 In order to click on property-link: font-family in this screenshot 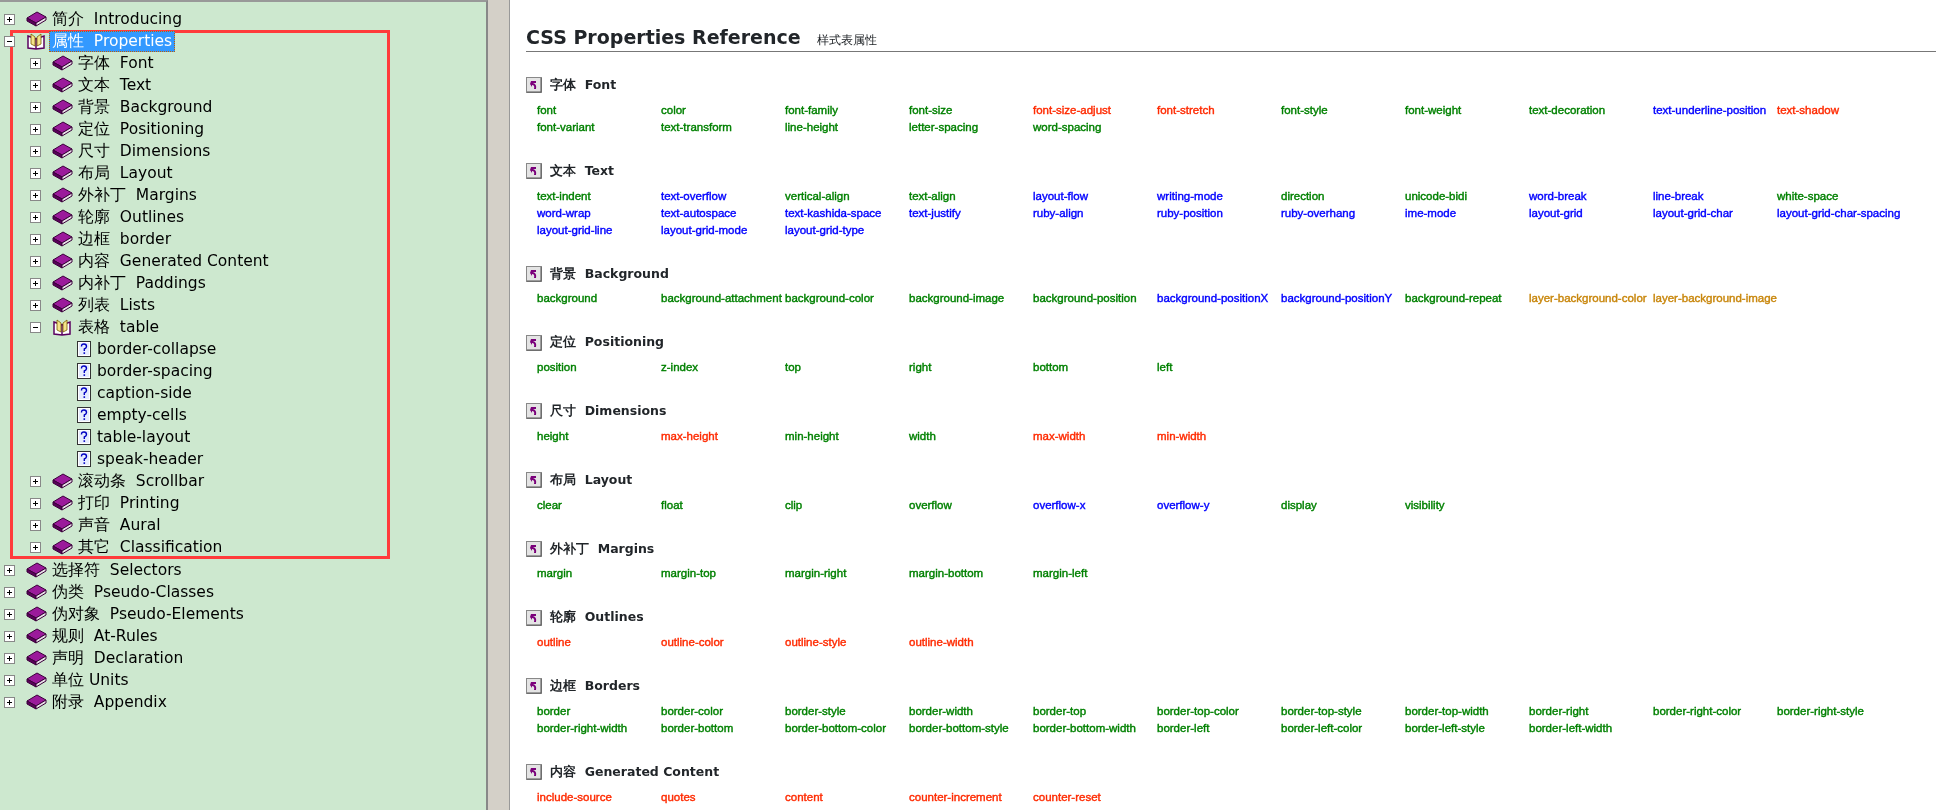, I will do `click(812, 110)`.